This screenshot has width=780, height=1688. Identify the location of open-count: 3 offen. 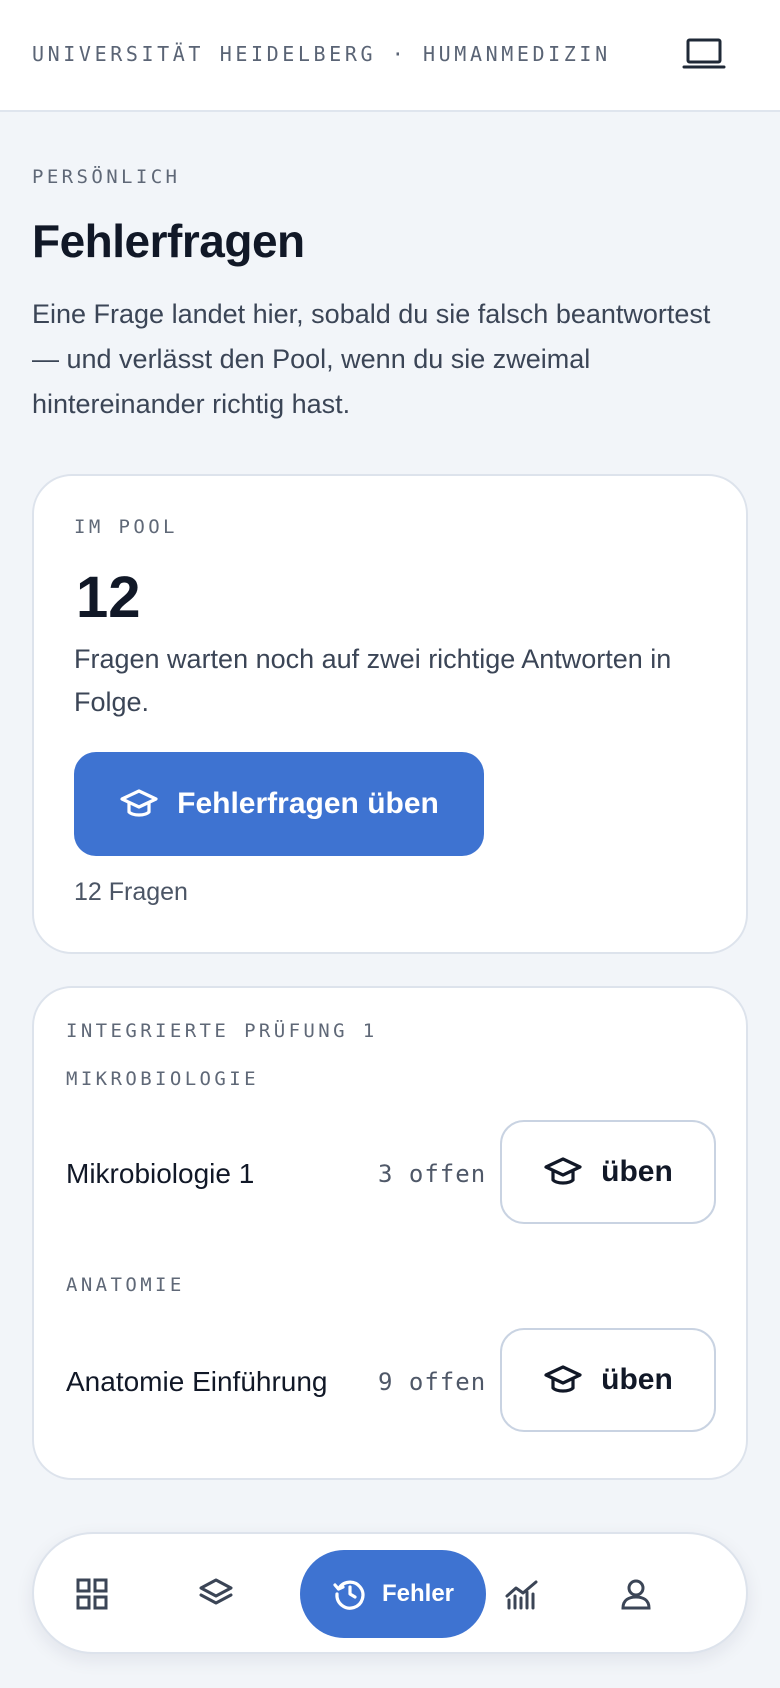
(432, 1174).